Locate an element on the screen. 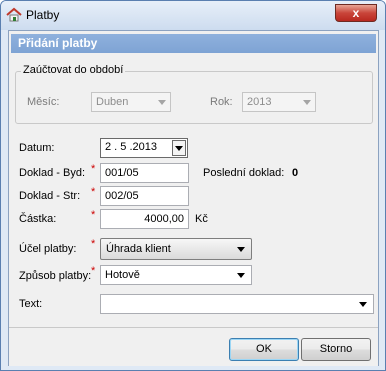 The height and width of the screenshot is (371, 386). month-label: Měsíc: is located at coordinates (43, 102).